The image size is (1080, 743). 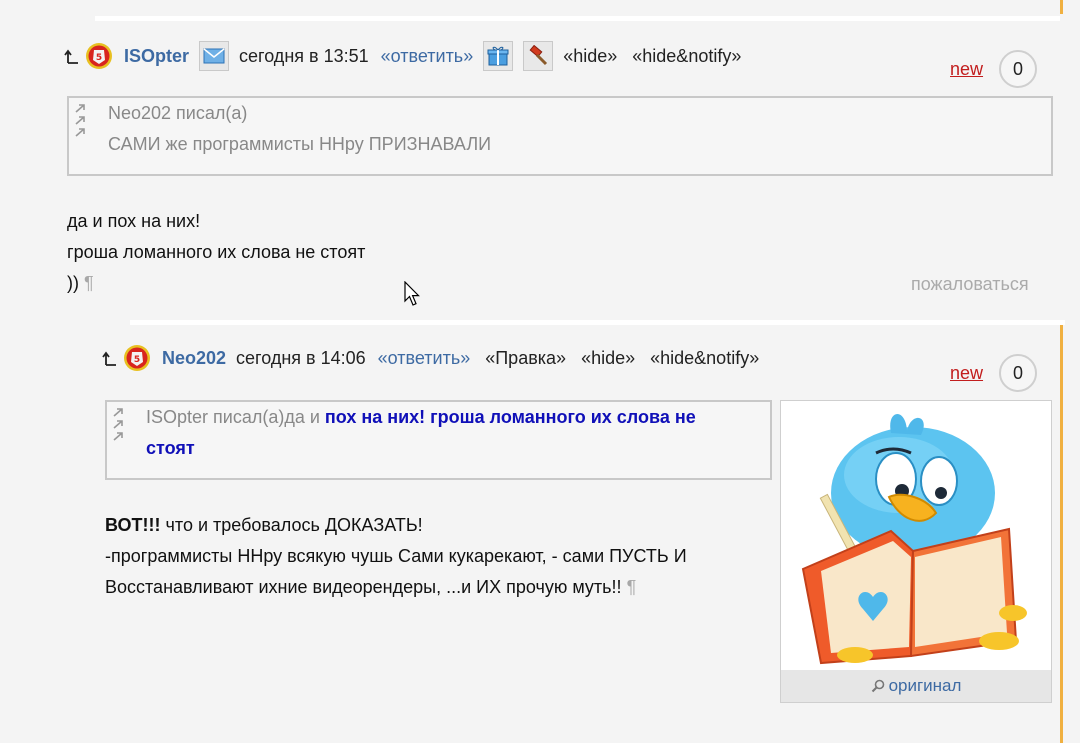 I want to click on magnifier-icon, so click(x=878, y=686).